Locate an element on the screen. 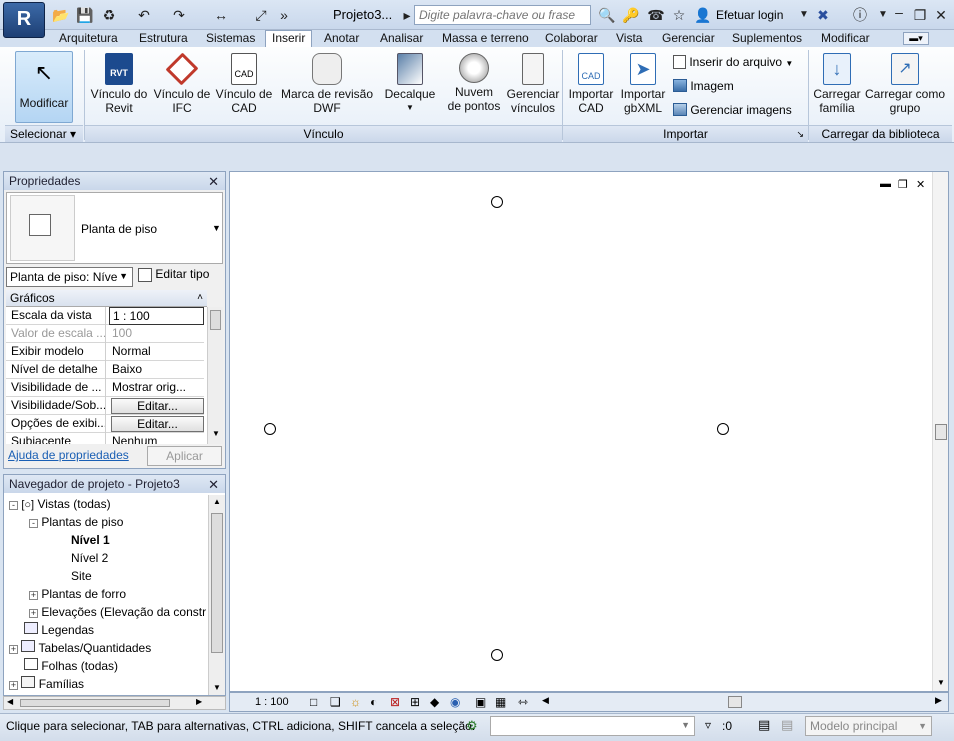 Image resolution: width=954 pixels, height=741 pixels. link-revit-button: RVT Vínculo do Revit is located at coordinates (119, 87).